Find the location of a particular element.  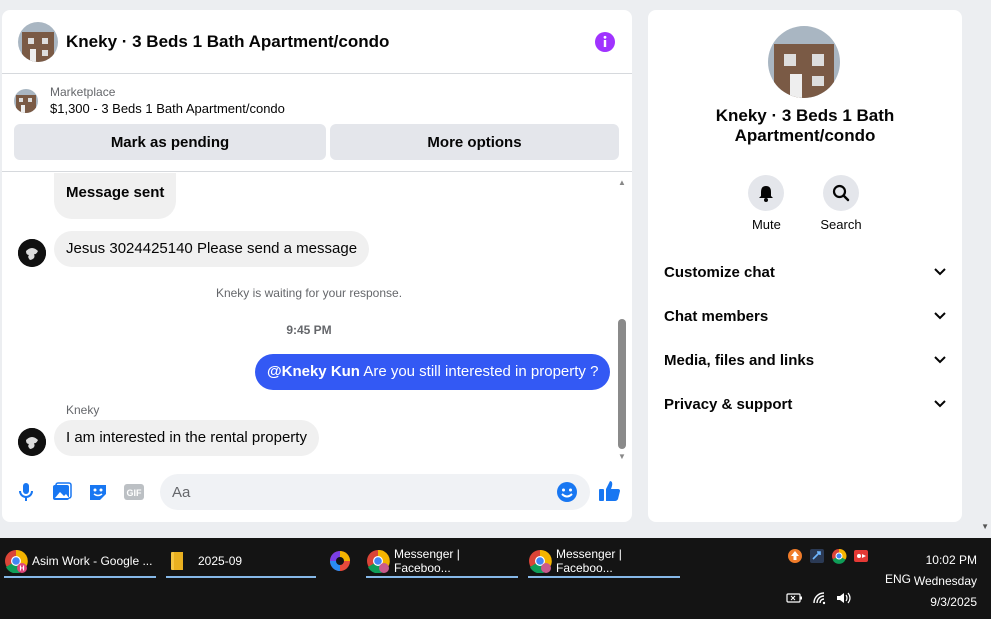

scroll-down-icon: ▼ is located at coordinates (622, 457).